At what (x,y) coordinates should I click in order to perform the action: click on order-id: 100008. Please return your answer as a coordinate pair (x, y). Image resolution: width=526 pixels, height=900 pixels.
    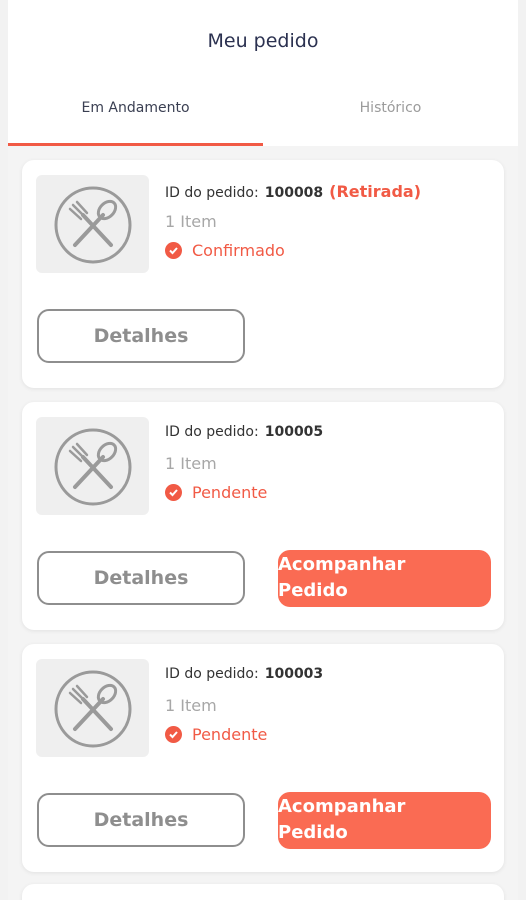
    Looking at the image, I should click on (294, 193).